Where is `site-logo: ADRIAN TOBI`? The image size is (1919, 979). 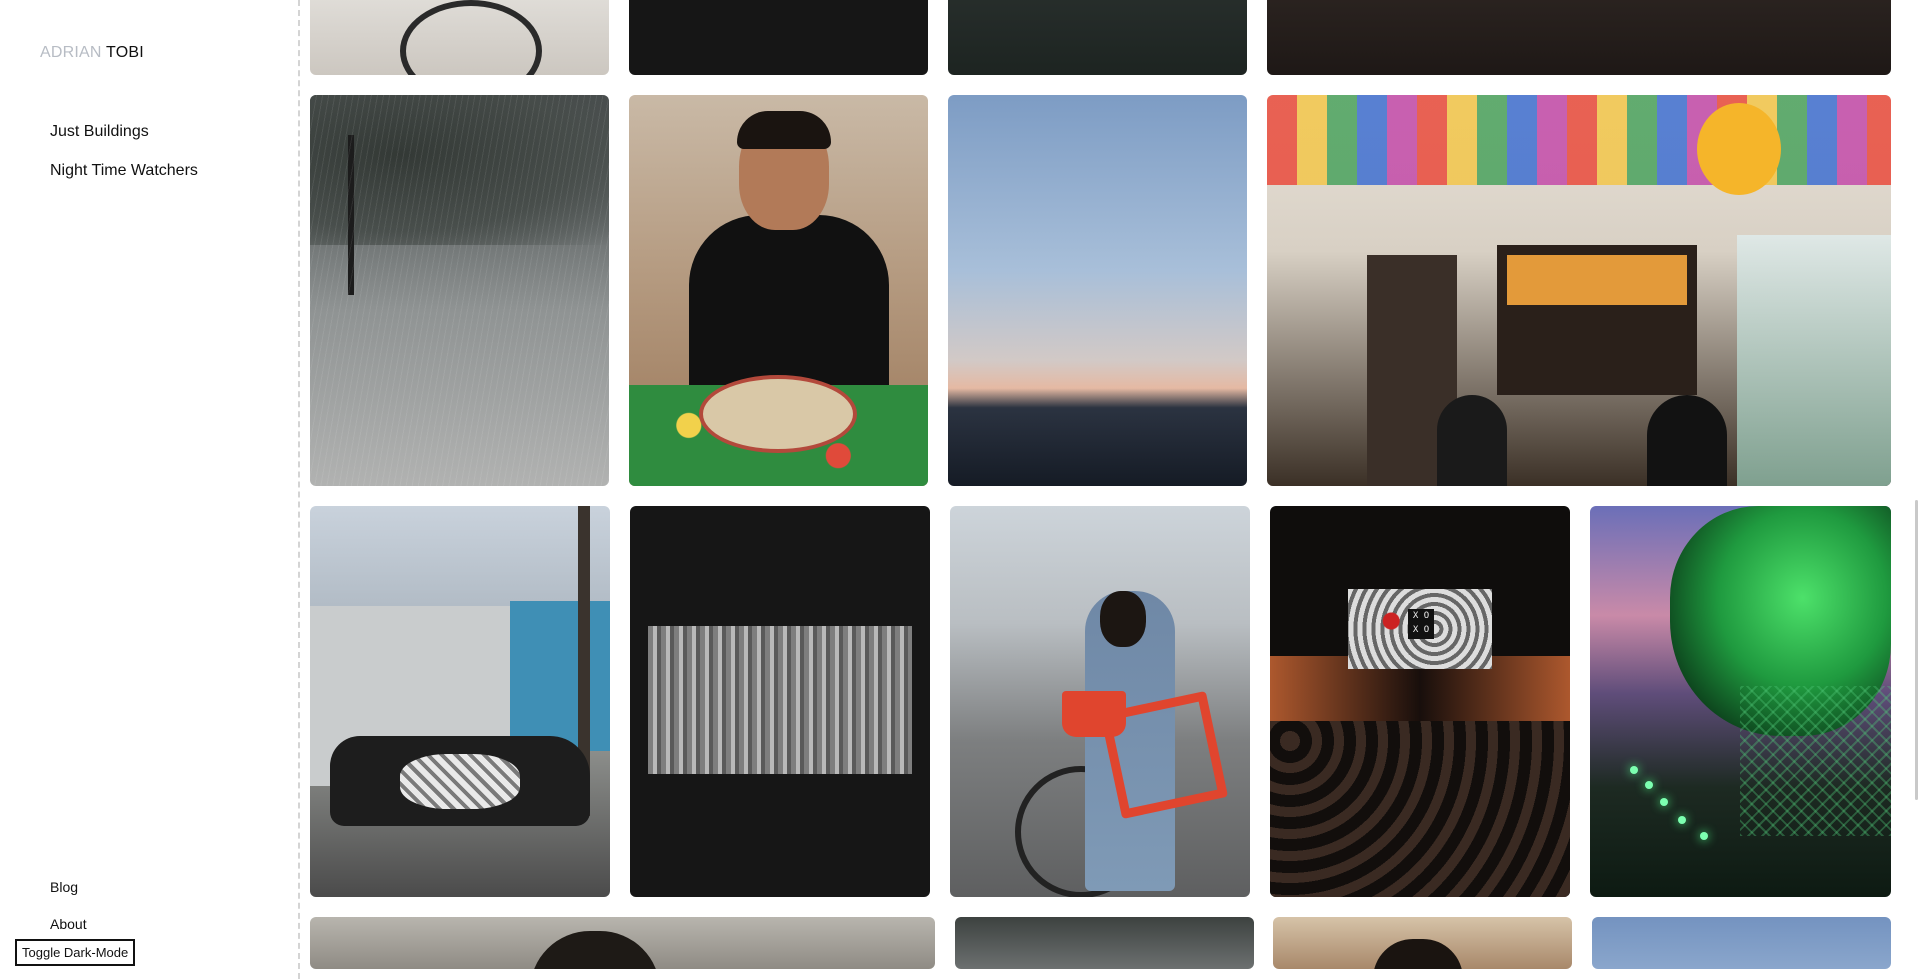 site-logo: ADRIAN TOBI is located at coordinates (92, 53).